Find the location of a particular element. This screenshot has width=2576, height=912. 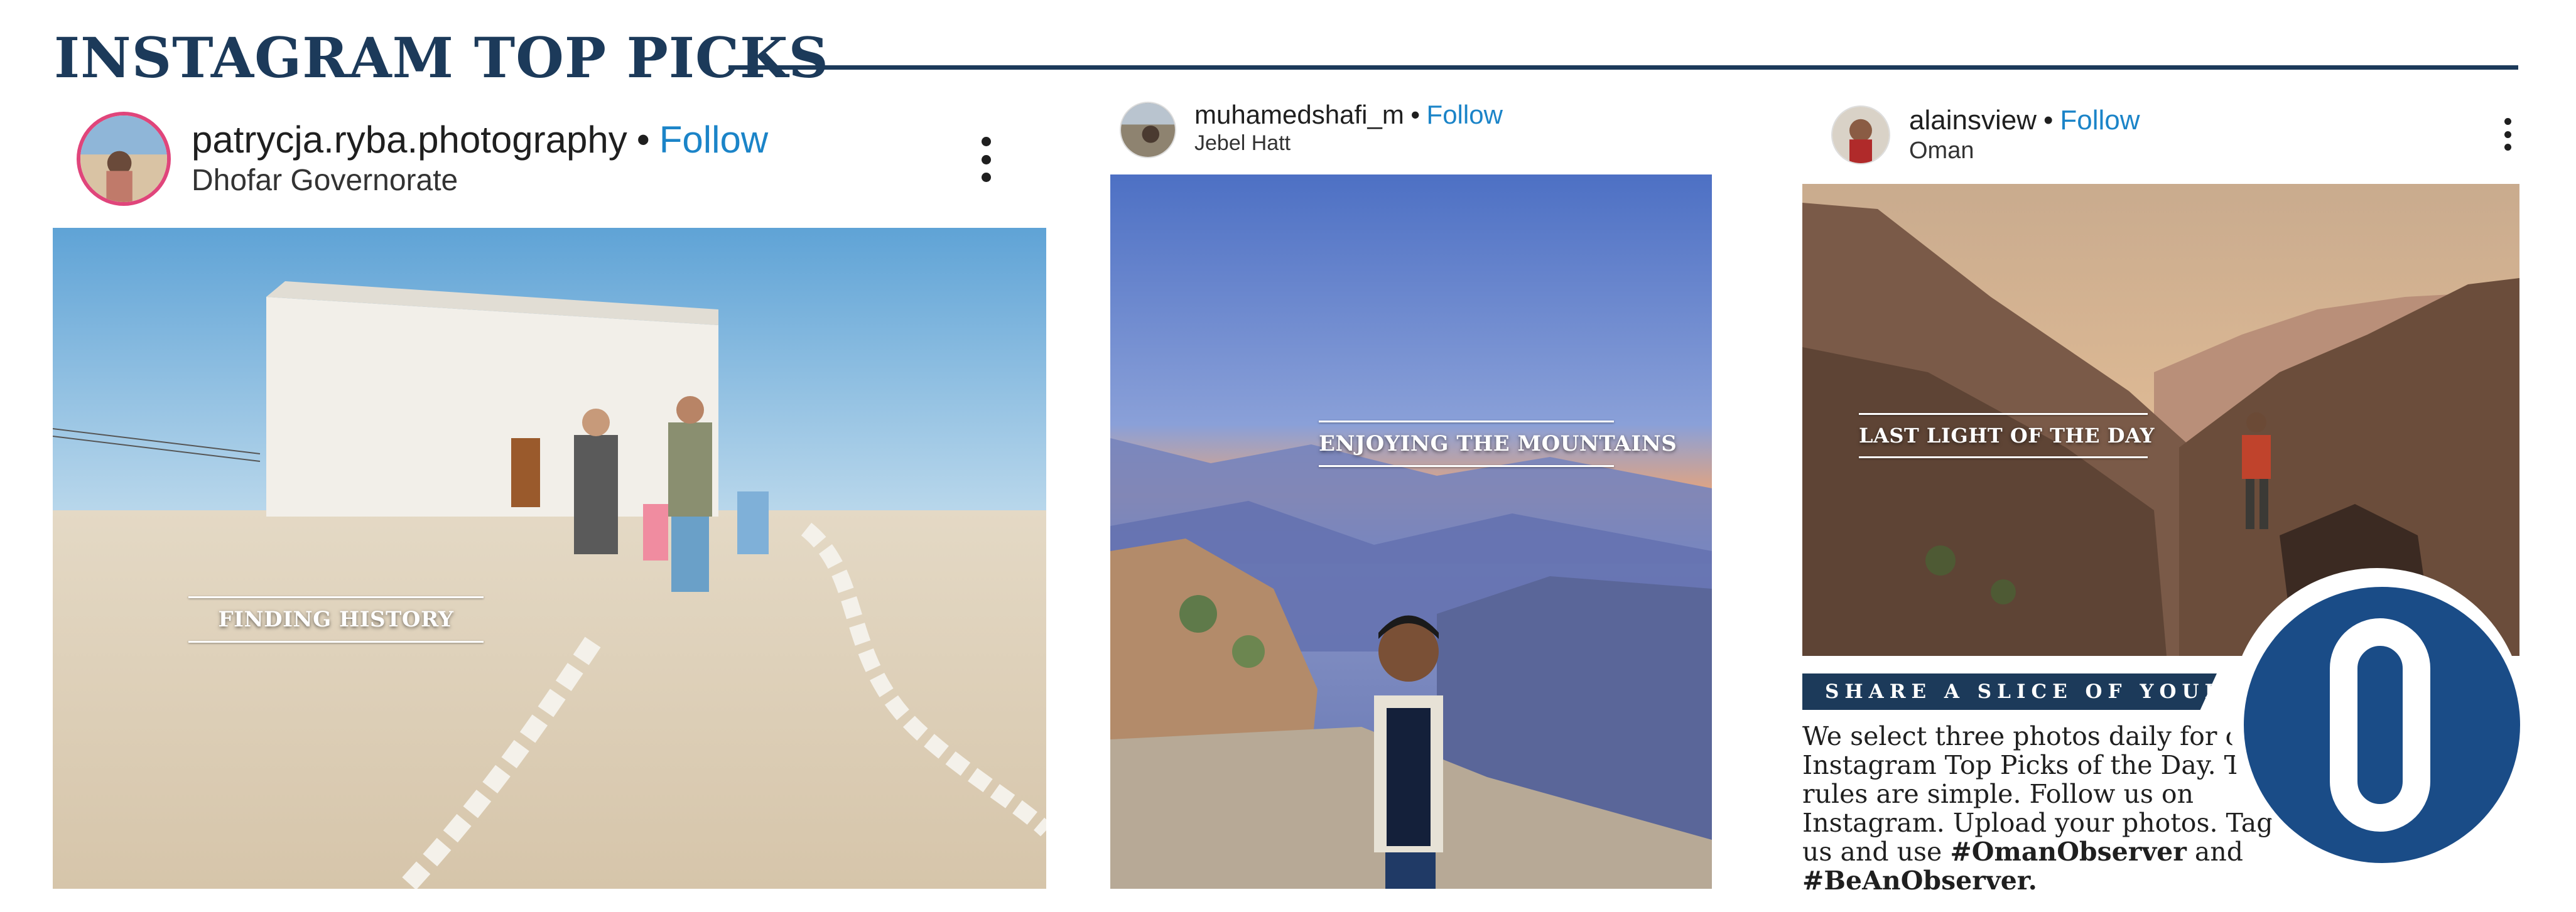

post1-avatar is located at coordinates (124, 159).